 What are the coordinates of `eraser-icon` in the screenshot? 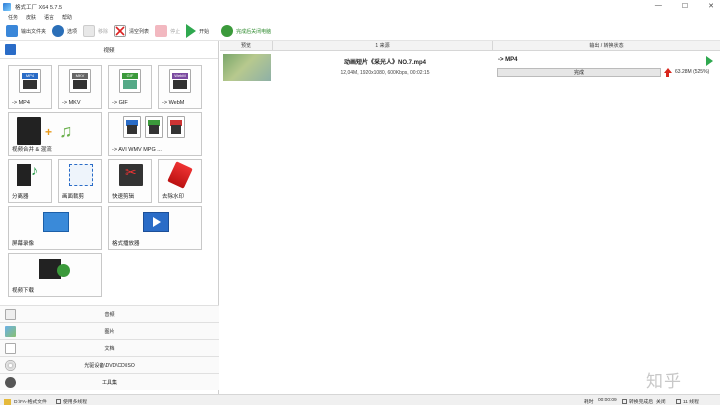 It's located at (180, 175).